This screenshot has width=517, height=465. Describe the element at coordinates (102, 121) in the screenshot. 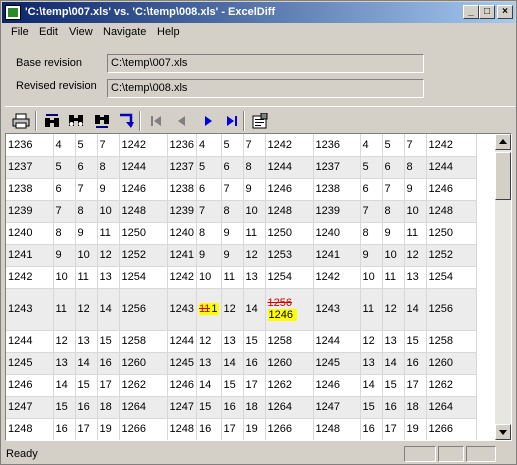

I see `find-next-icon` at that location.